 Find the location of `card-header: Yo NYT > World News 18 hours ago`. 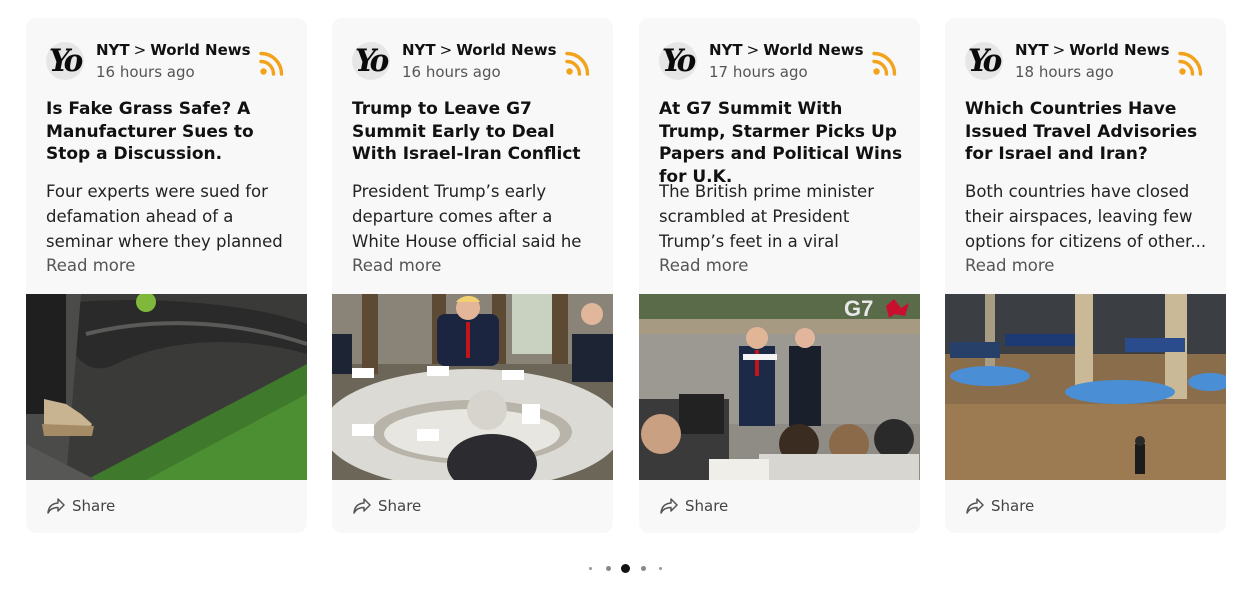

card-header: Yo NYT > World News 18 hours ago is located at coordinates (1087, 62).